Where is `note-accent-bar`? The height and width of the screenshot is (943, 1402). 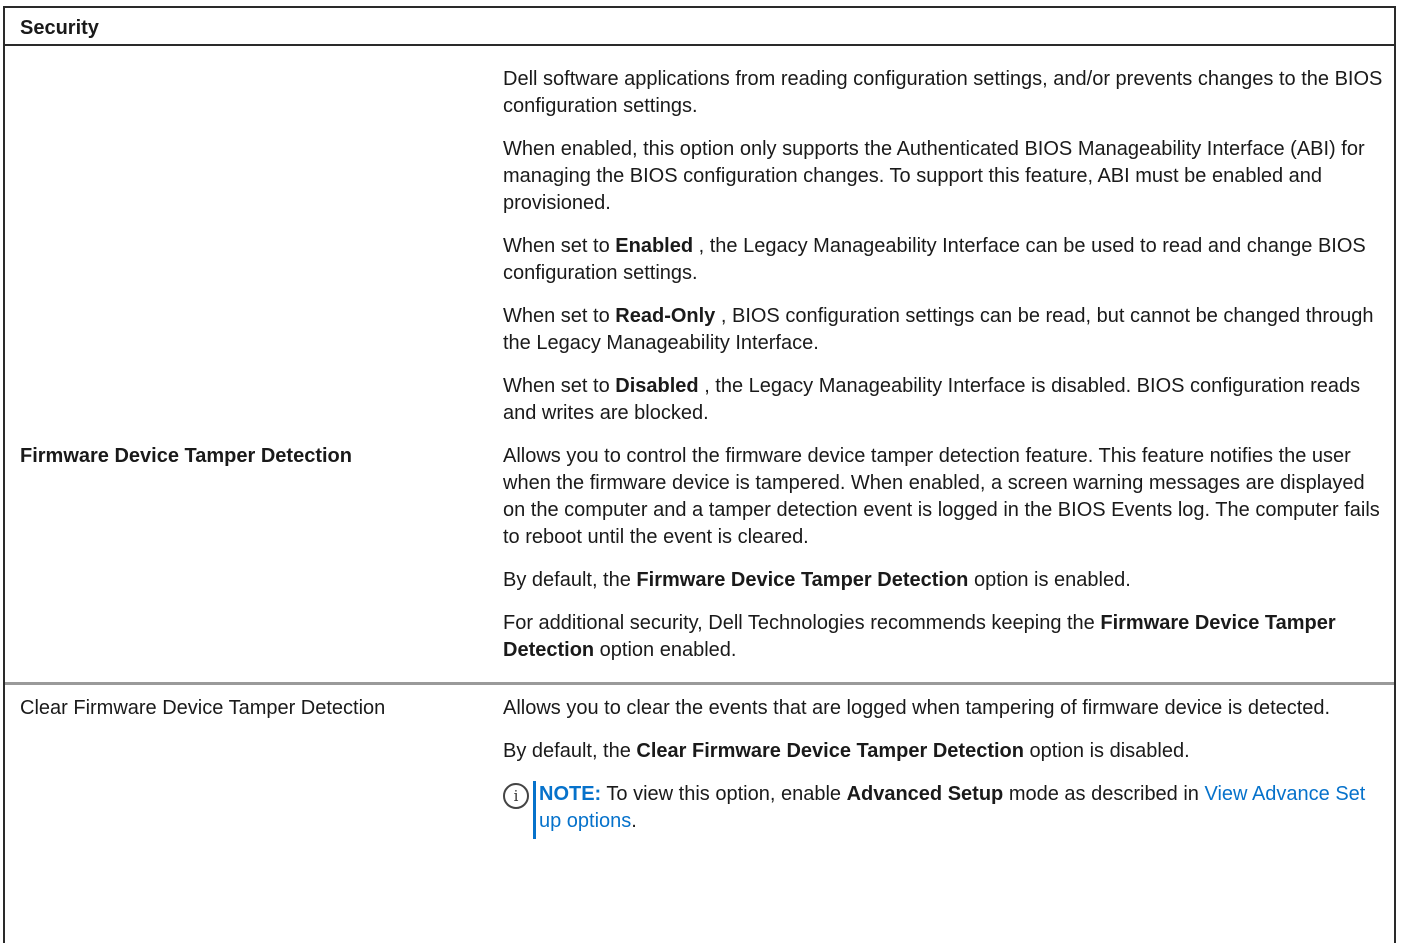
note-accent-bar is located at coordinates (534, 810).